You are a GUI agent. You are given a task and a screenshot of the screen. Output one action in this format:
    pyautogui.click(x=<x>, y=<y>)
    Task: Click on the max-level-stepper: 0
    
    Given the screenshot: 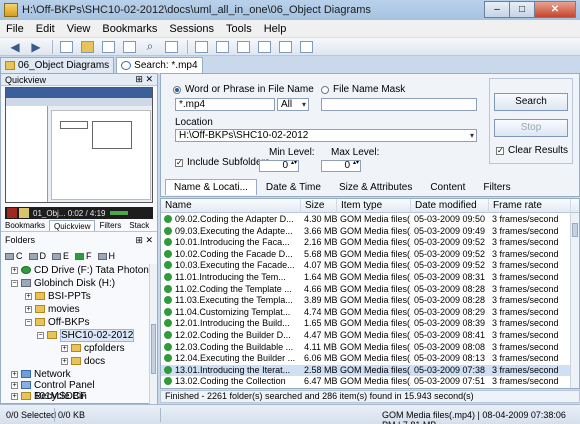 What is the action you would take?
    pyautogui.click(x=341, y=166)
    